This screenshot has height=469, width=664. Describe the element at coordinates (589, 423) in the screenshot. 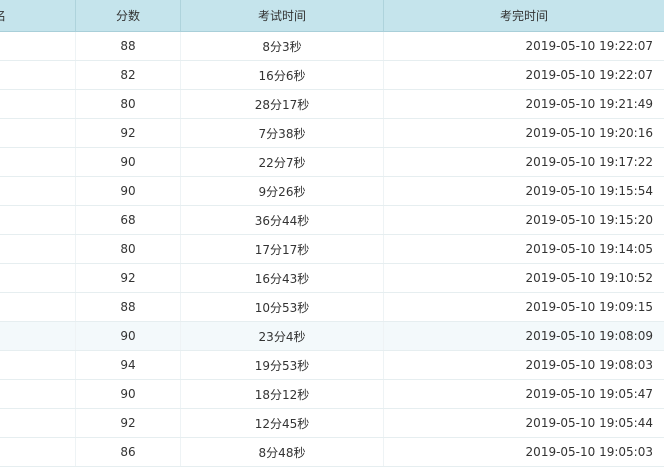

I see `finished-time-cell: 2019-05-10 19:05:44` at that location.